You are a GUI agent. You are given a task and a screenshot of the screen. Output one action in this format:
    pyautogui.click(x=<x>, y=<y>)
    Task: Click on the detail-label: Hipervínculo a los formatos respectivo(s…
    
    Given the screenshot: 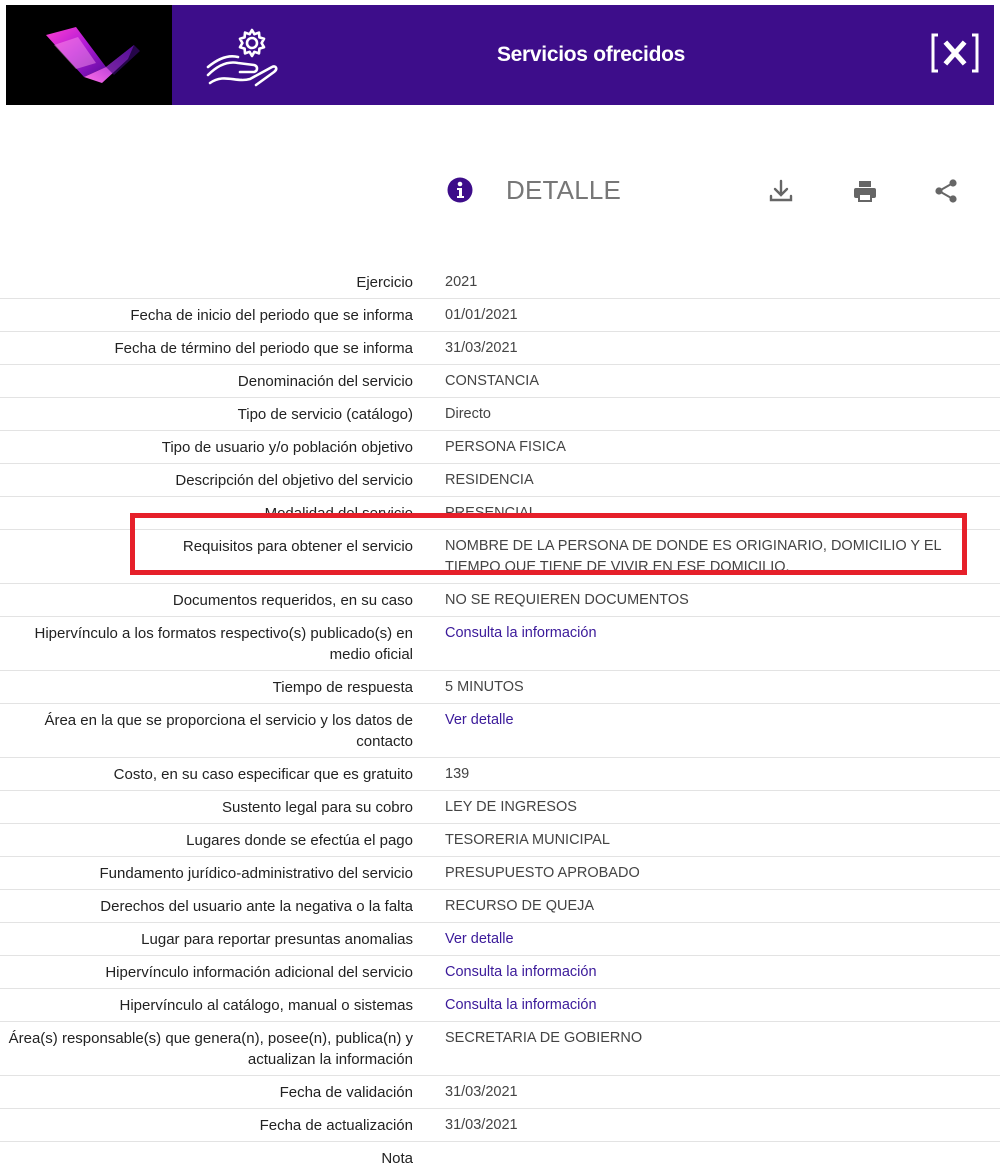 What is the action you would take?
    pyautogui.click(x=224, y=644)
    